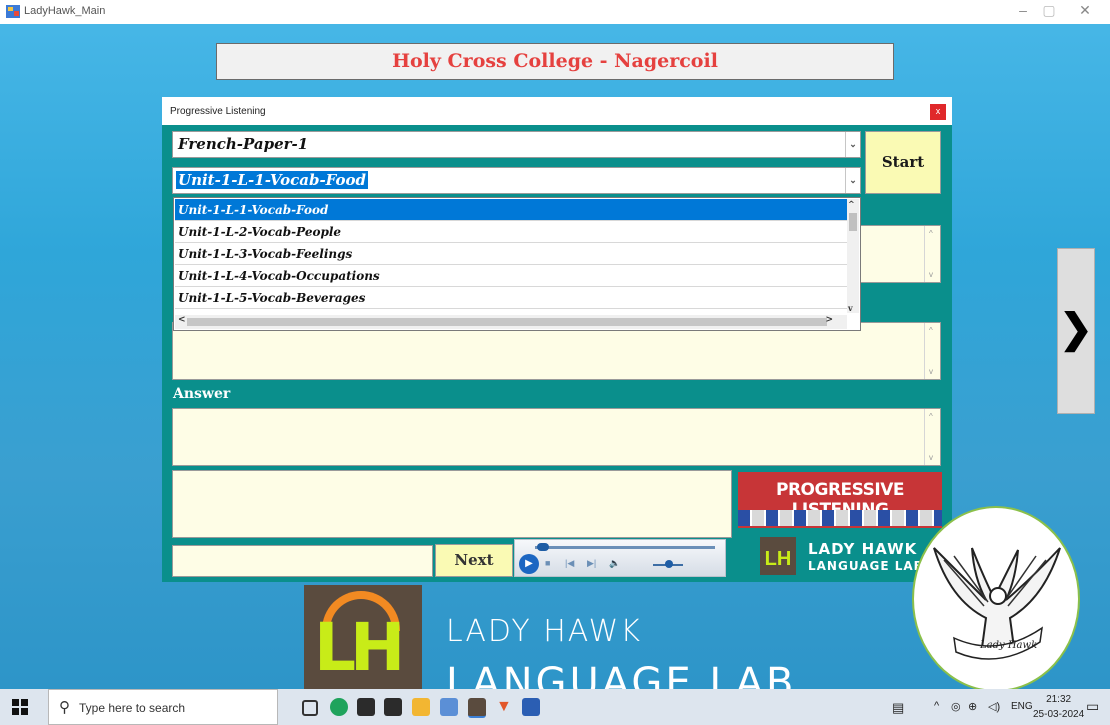 The image size is (1110, 725). Describe the element at coordinates (474, 560) in the screenshot. I see `next-button: Next` at that location.